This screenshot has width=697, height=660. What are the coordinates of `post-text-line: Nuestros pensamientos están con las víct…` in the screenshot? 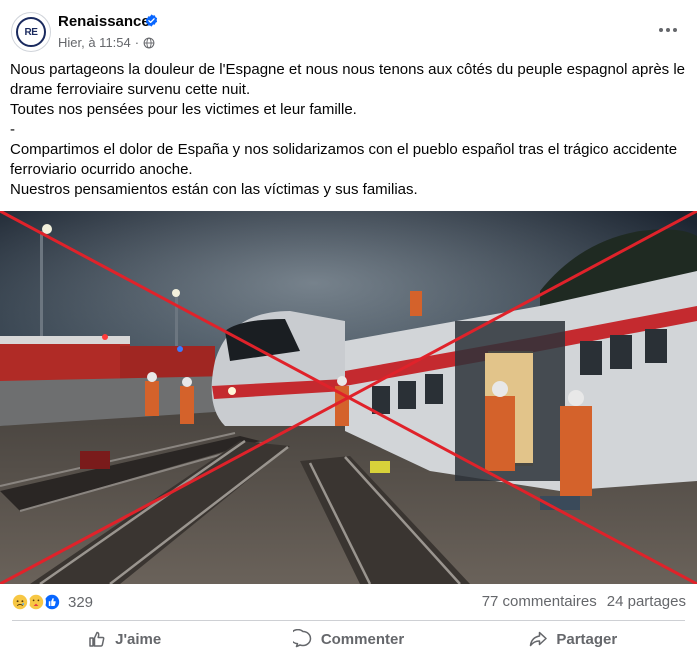 It's located at (214, 189).